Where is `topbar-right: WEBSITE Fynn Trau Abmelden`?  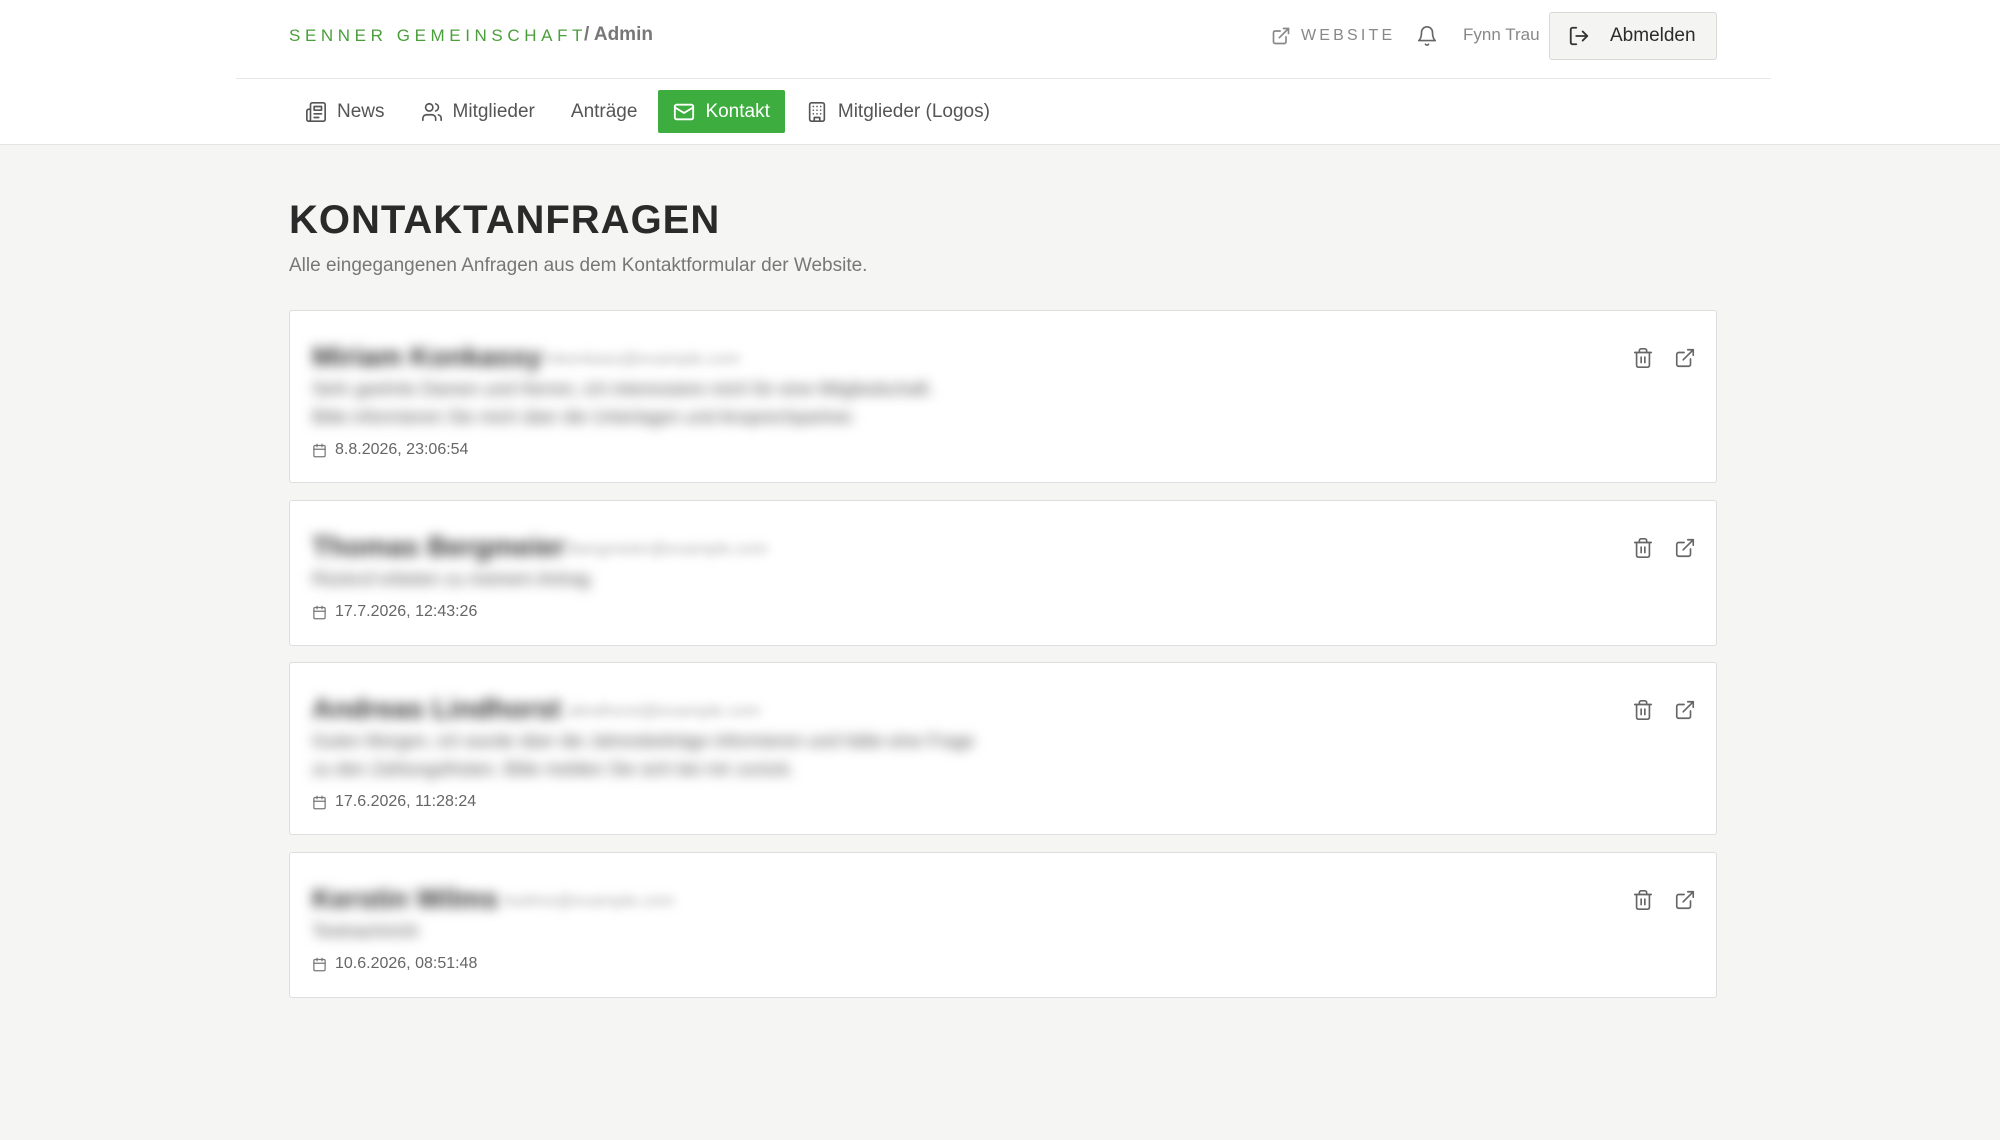 topbar-right: WEBSITE Fynn Trau Abmelden is located at coordinates (1003, 39).